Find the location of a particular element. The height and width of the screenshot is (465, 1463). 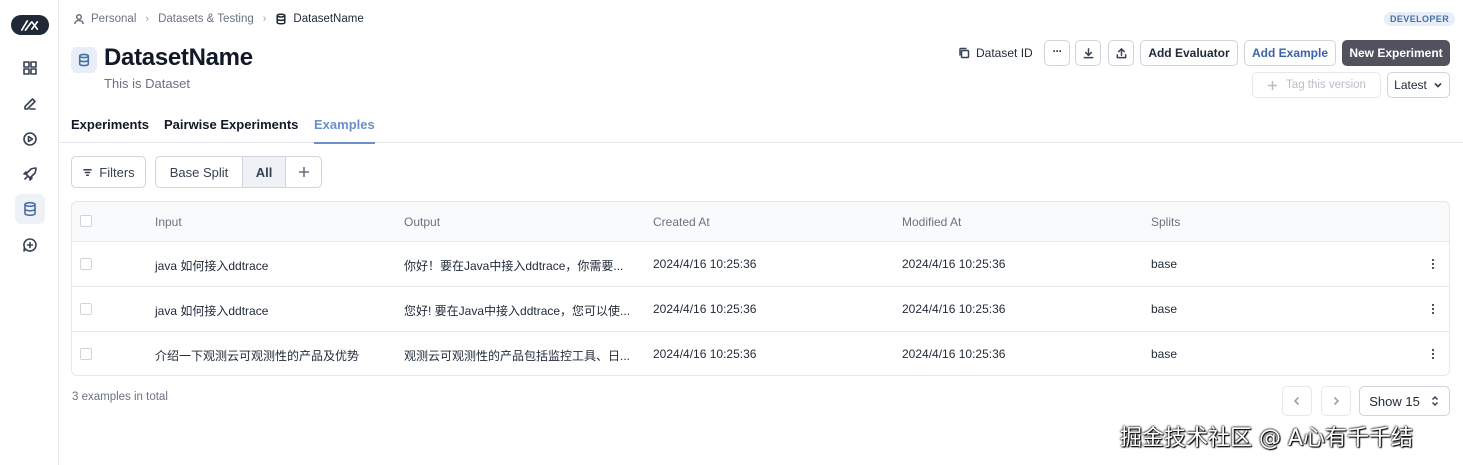

page-size-select: Show 15 is located at coordinates (1404, 401).